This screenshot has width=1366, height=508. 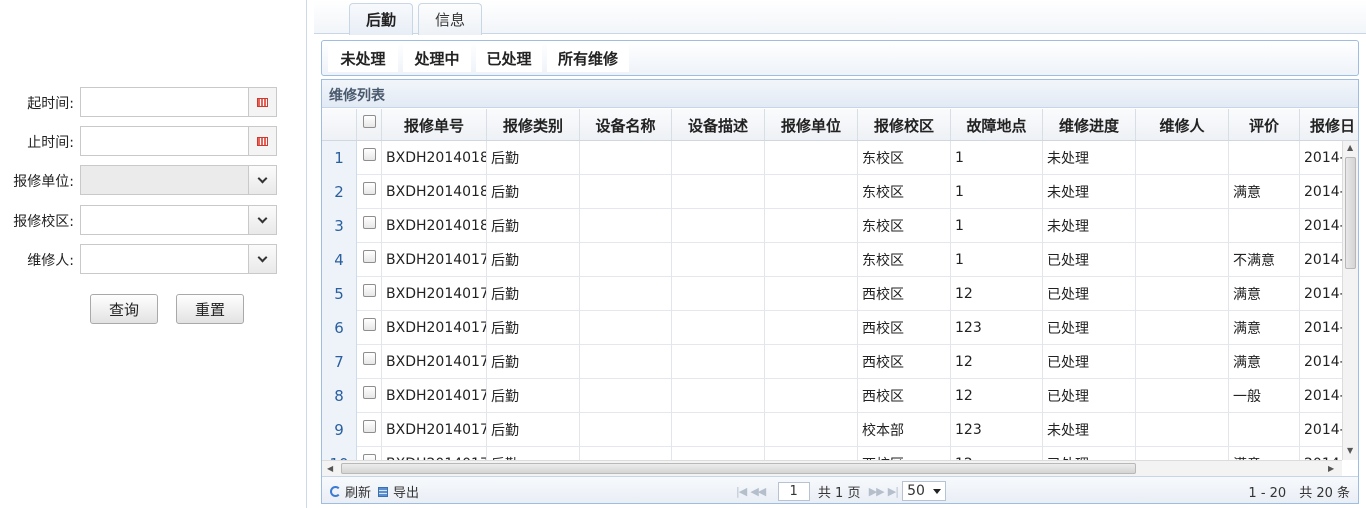 I want to click on col-category: 报修类别, so click(x=533, y=124).